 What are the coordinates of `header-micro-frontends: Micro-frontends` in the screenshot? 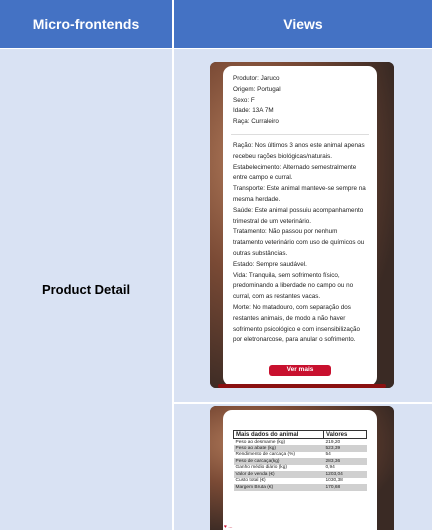 It's located at (86, 24).